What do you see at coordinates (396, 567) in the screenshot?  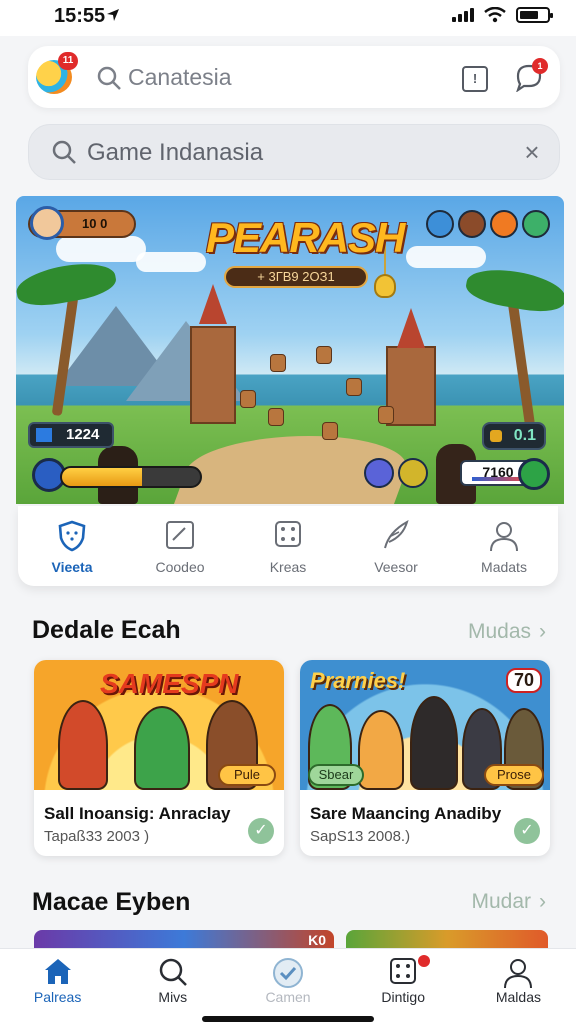 I see `tab-label: Veesor` at bounding box center [396, 567].